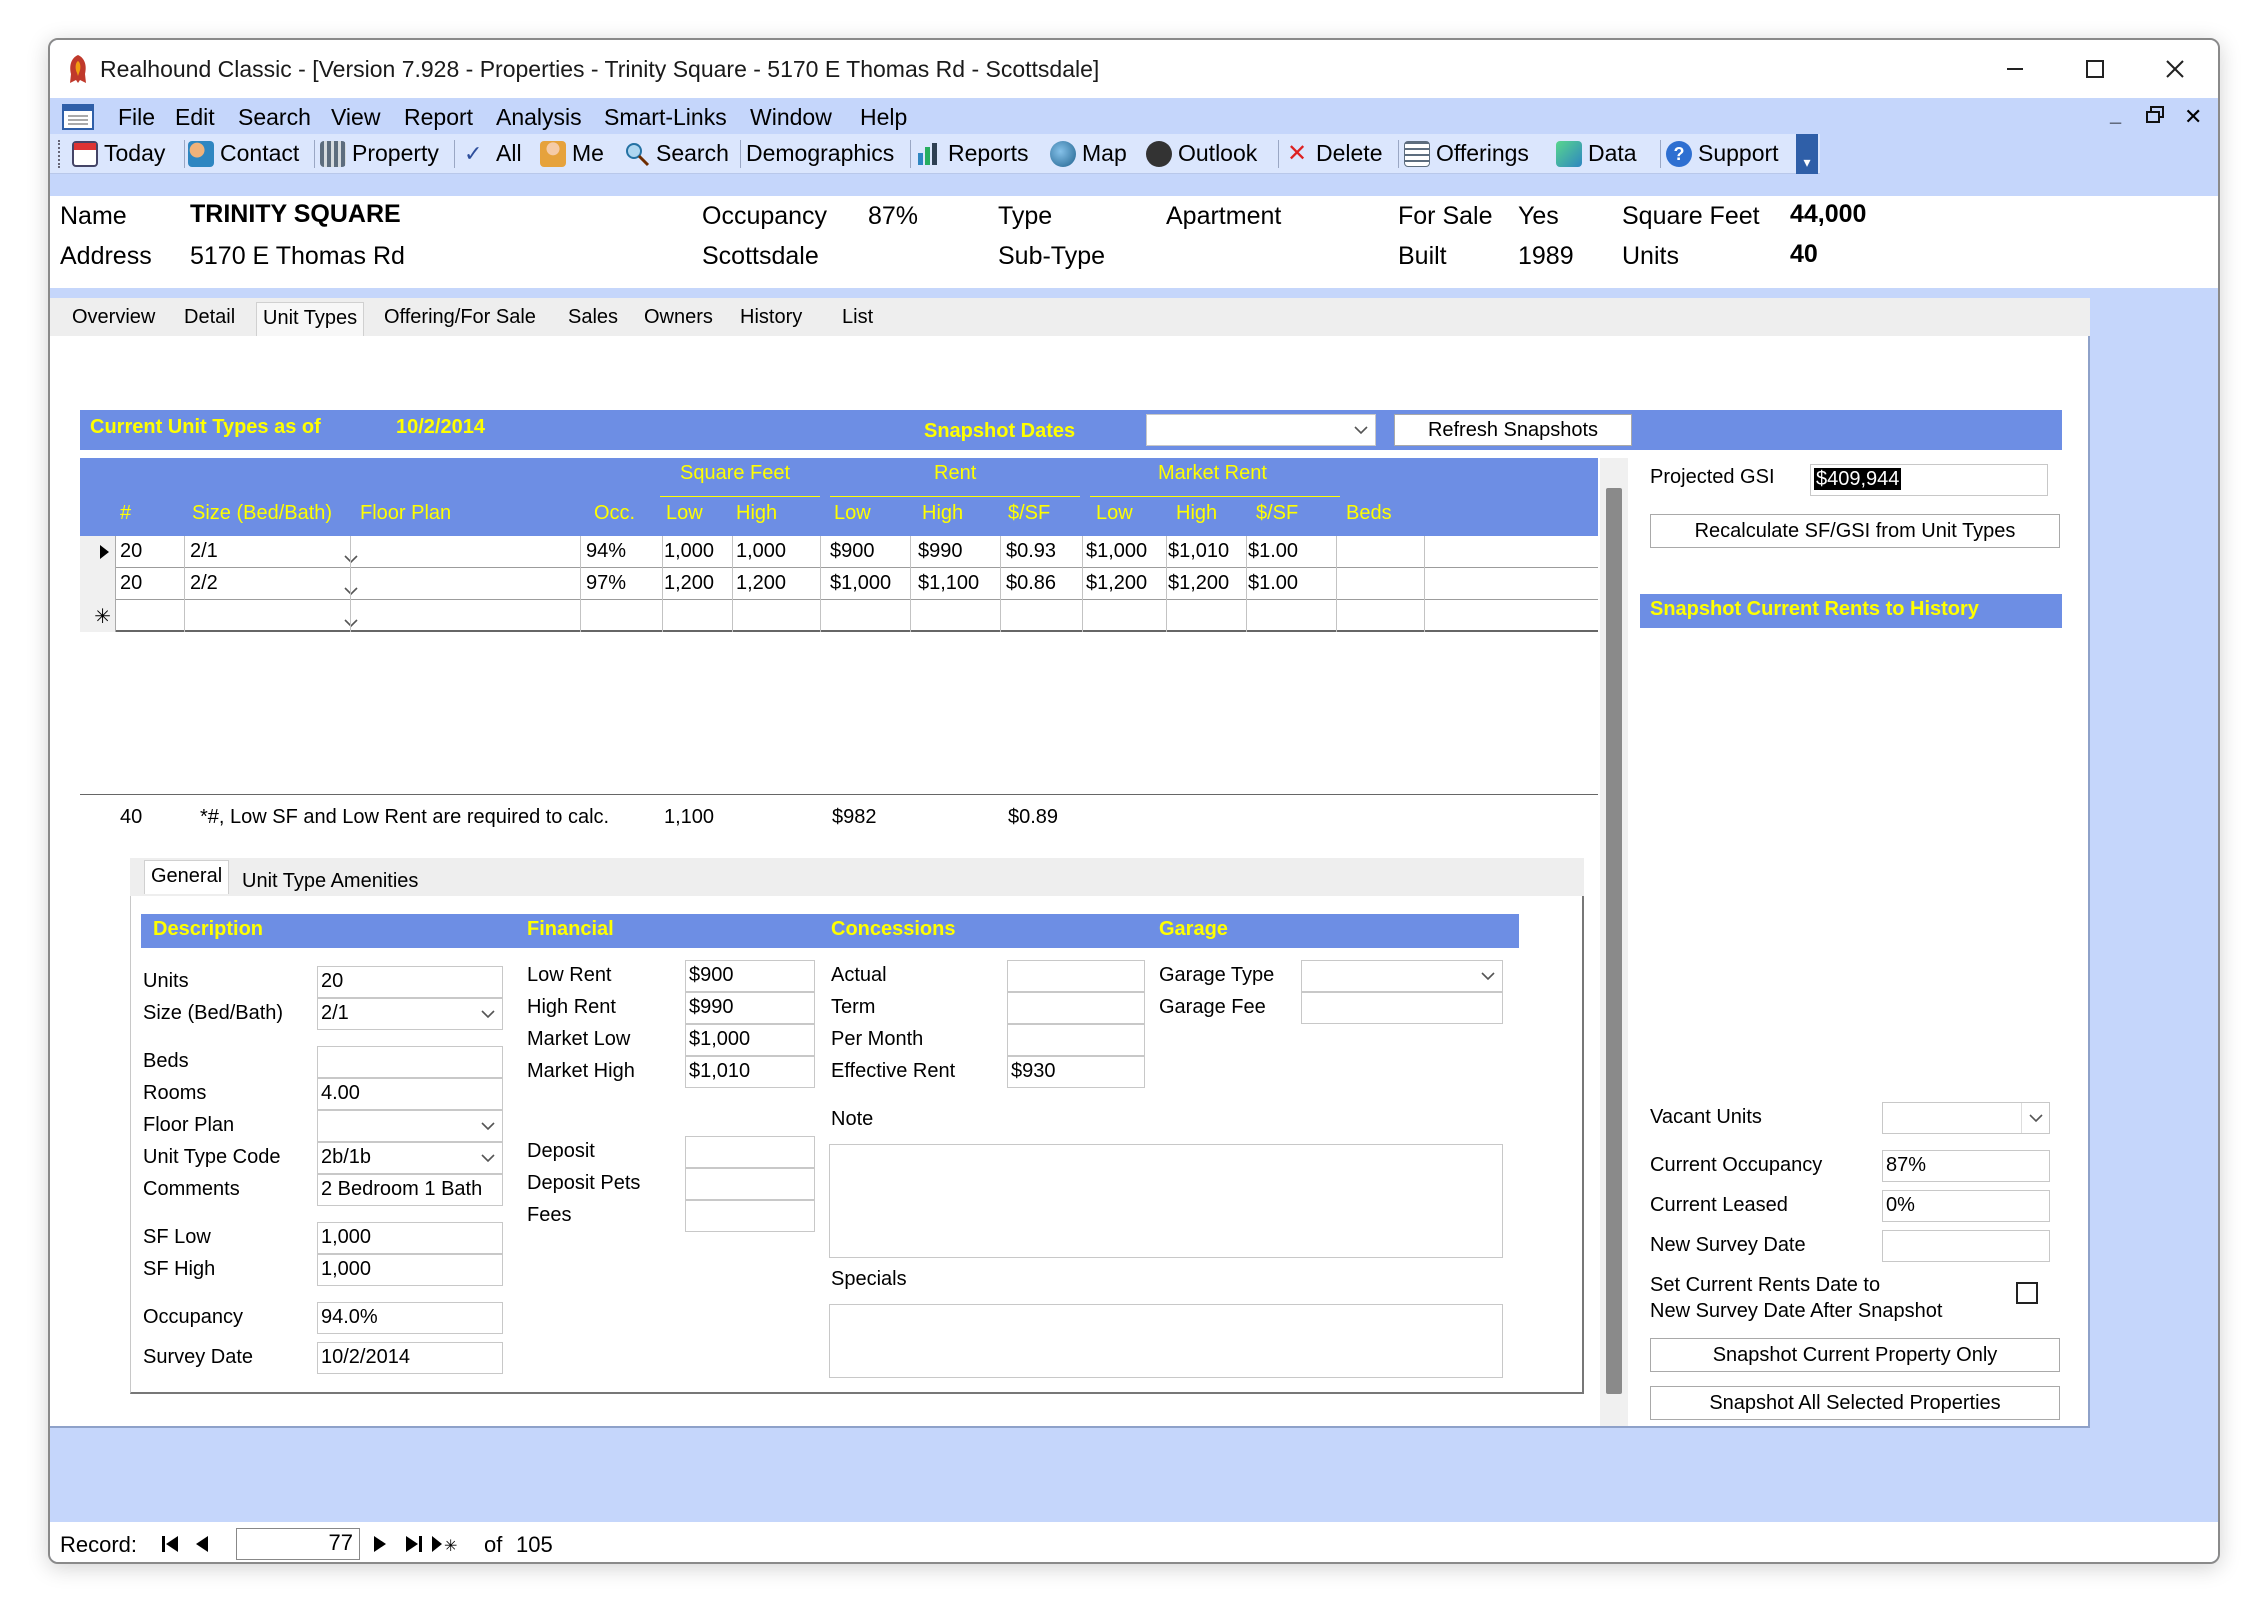  I want to click on maximize-button, so click(2095, 69).